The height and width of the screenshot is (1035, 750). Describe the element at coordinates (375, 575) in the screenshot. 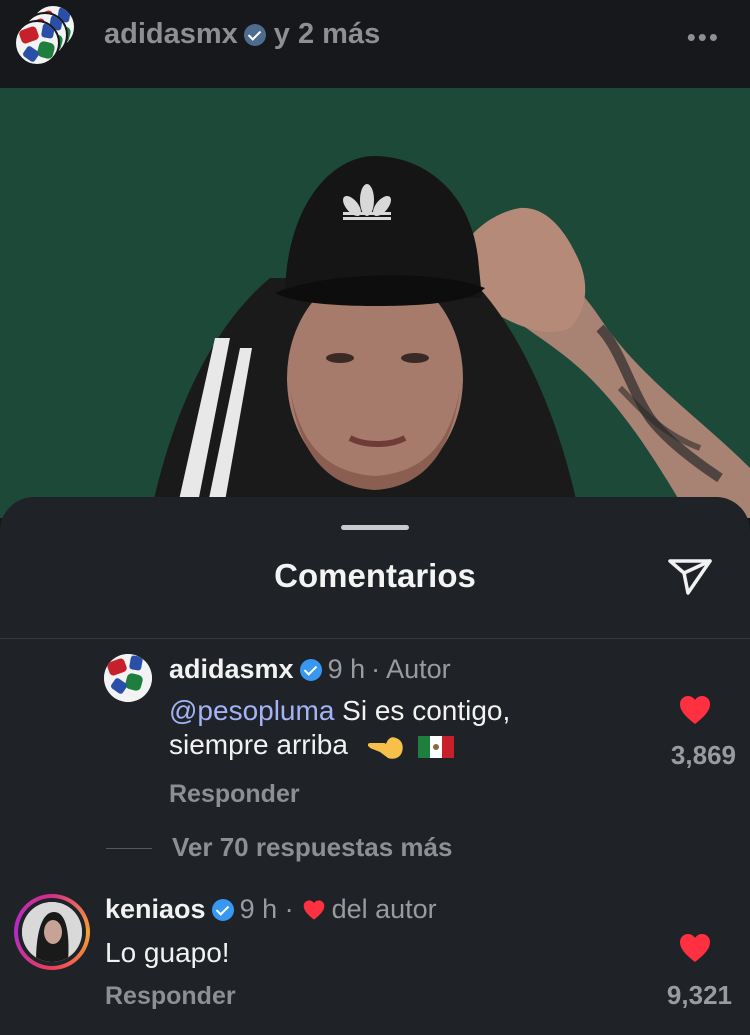

I see `sheet-title: Comentarios` at that location.